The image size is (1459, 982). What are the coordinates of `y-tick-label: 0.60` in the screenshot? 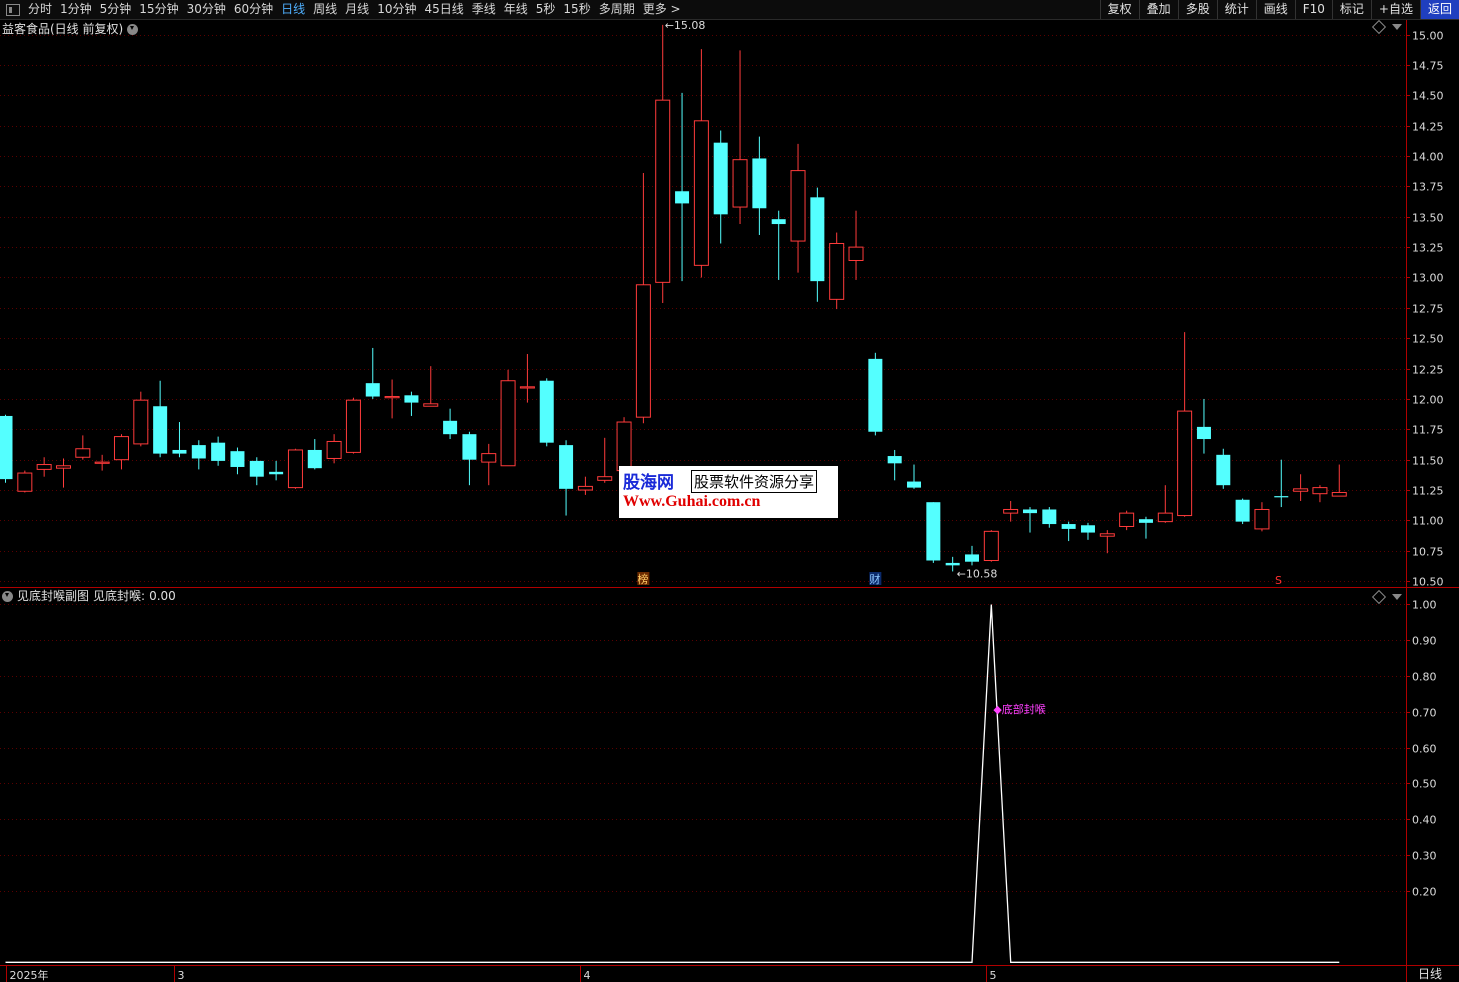 It's located at (1424, 749).